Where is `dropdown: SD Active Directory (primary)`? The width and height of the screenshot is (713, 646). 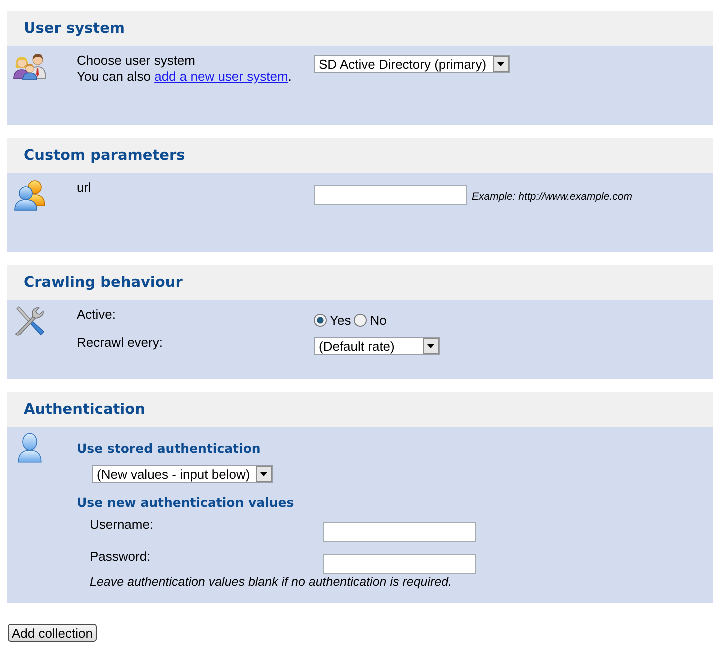 dropdown: SD Active Directory (primary) is located at coordinates (412, 64).